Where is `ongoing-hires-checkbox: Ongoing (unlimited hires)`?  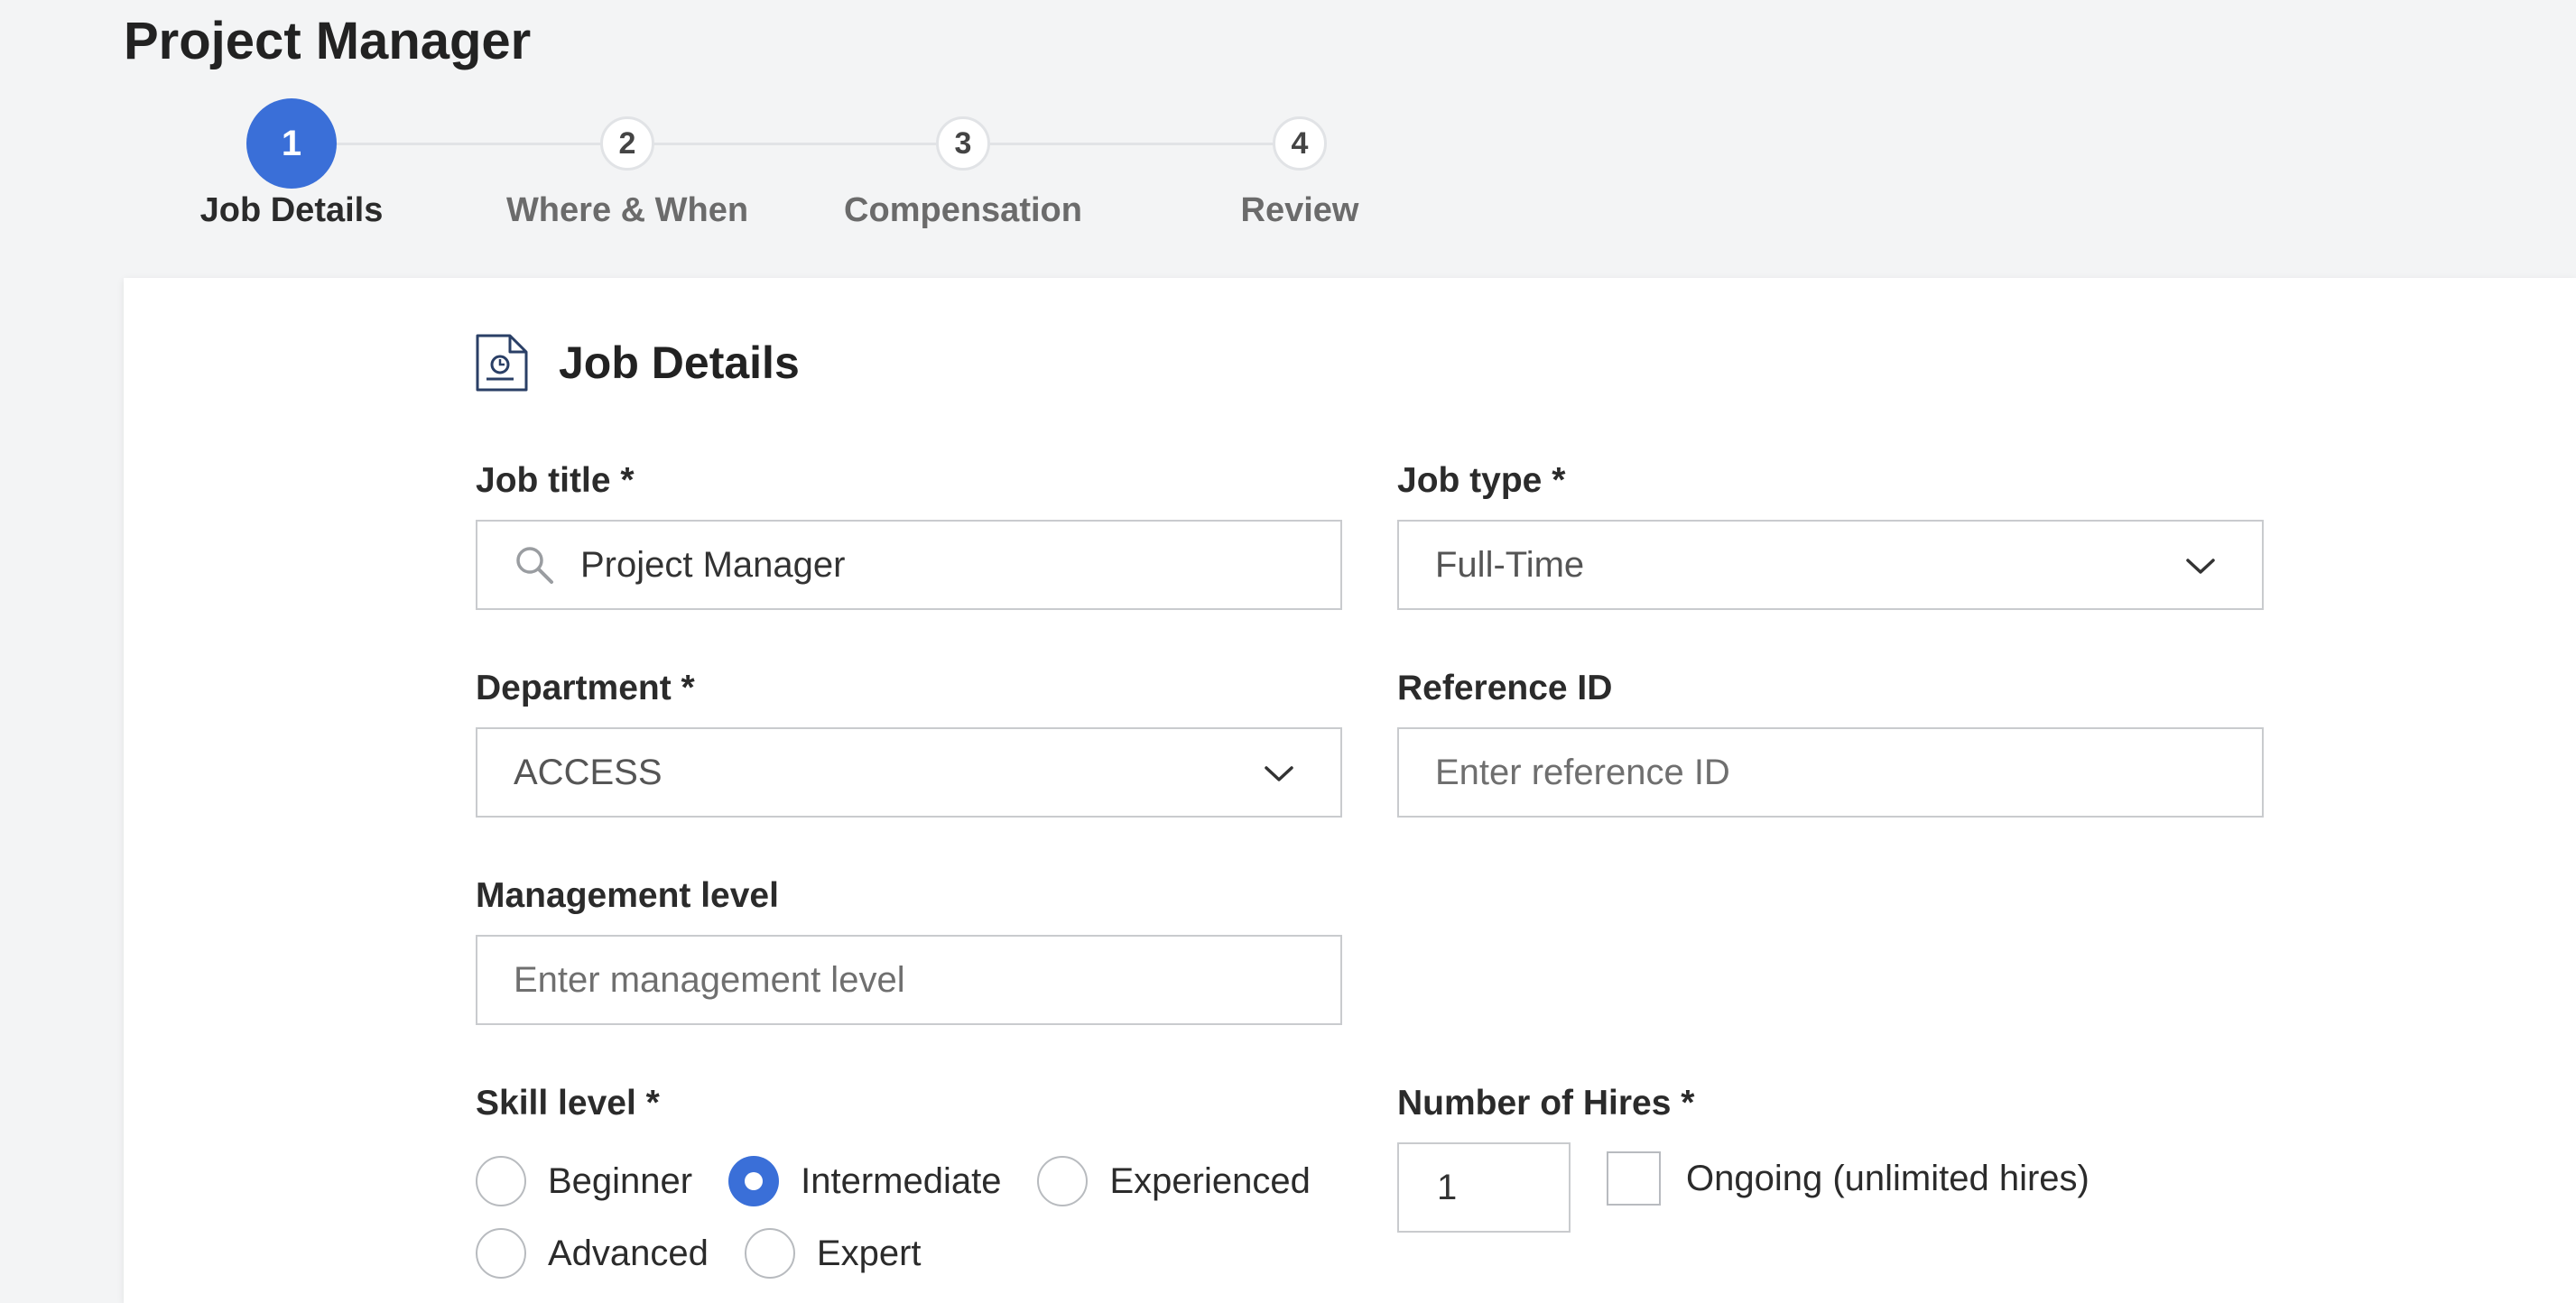 ongoing-hires-checkbox: Ongoing (unlimited hires) is located at coordinates (1849, 1178).